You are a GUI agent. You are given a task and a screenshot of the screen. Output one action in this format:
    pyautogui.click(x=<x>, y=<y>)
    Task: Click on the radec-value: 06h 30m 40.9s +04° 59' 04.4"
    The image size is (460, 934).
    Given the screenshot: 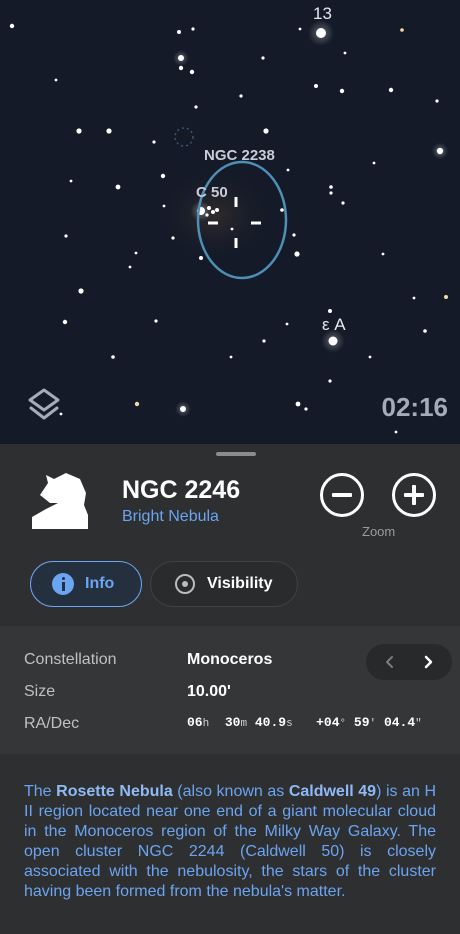 What is the action you would take?
    pyautogui.click(x=304, y=722)
    